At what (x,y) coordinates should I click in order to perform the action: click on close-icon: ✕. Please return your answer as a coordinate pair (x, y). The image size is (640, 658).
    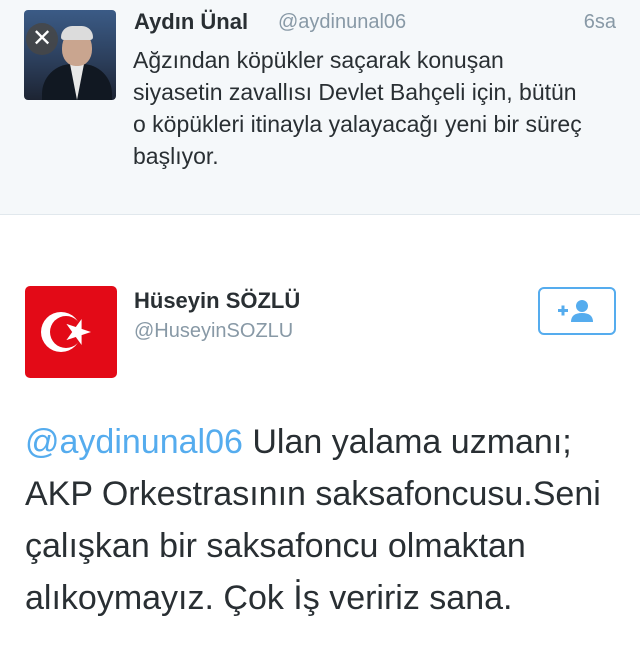
    Looking at the image, I should click on (42, 39).